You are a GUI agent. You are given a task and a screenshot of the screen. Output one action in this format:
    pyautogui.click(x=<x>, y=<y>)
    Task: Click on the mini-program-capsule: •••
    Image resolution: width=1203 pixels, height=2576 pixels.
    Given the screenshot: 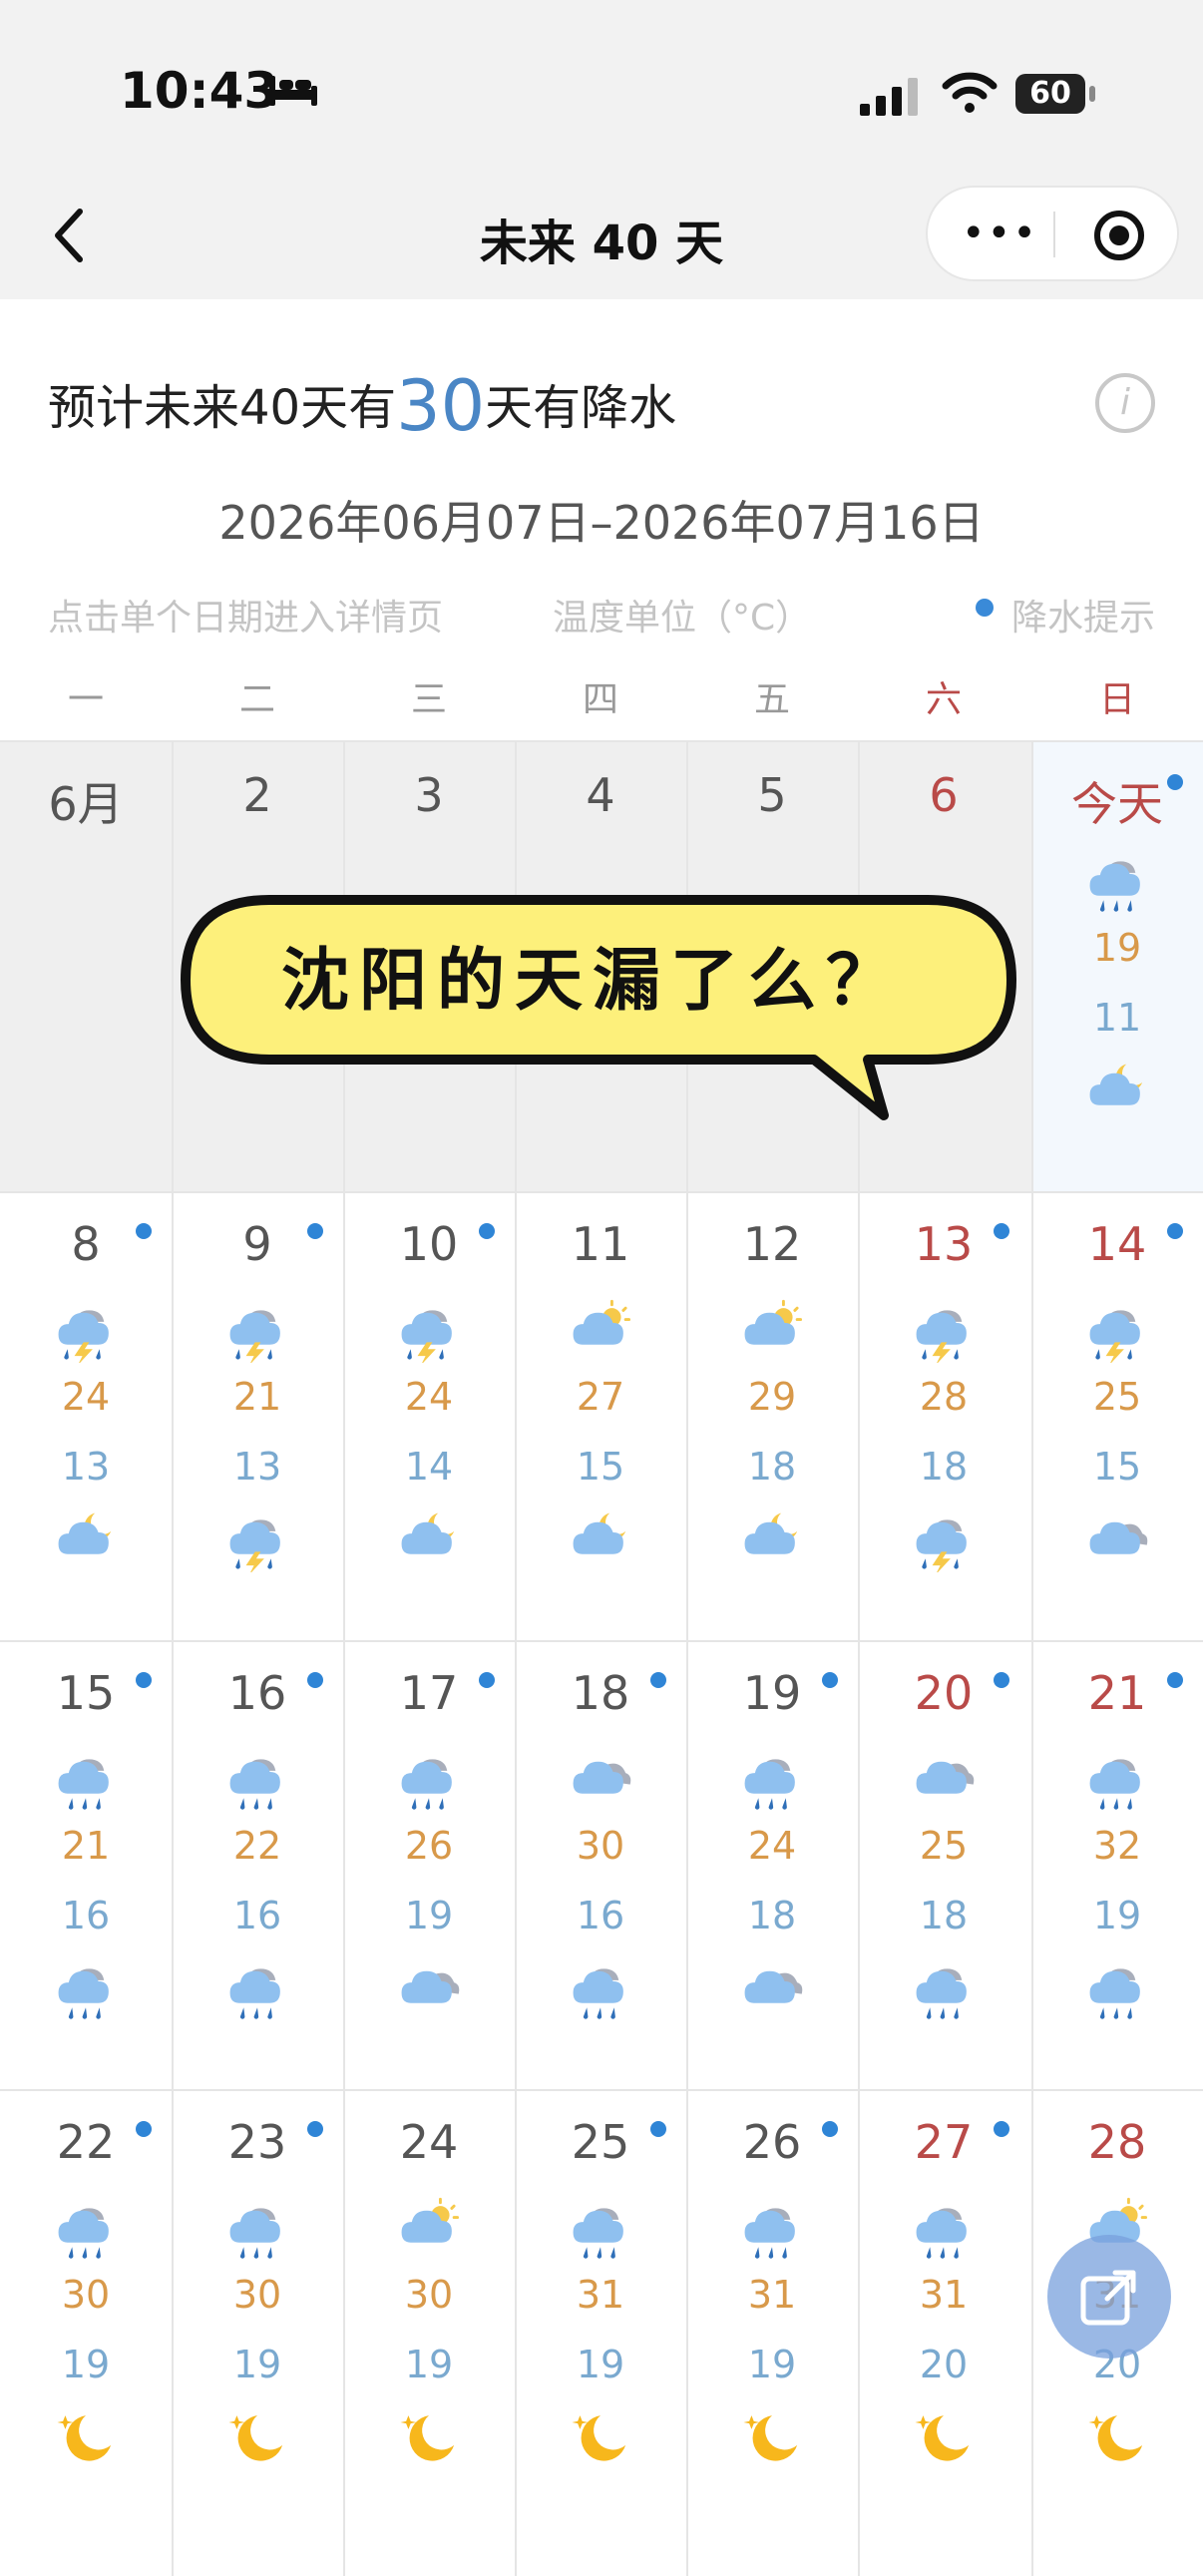 What is the action you would take?
    pyautogui.click(x=1052, y=233)
    